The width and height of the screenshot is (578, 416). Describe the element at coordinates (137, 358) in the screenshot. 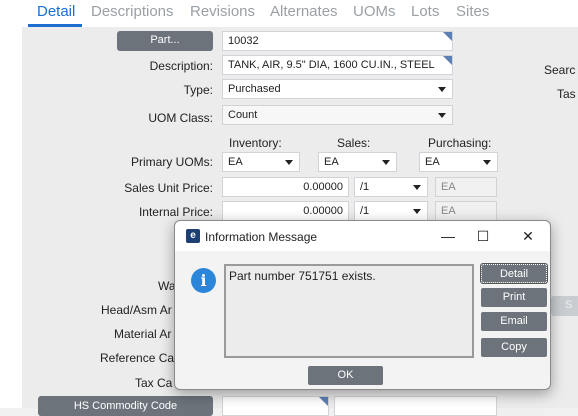

I see `reference-label: Reference Ca` at that location.